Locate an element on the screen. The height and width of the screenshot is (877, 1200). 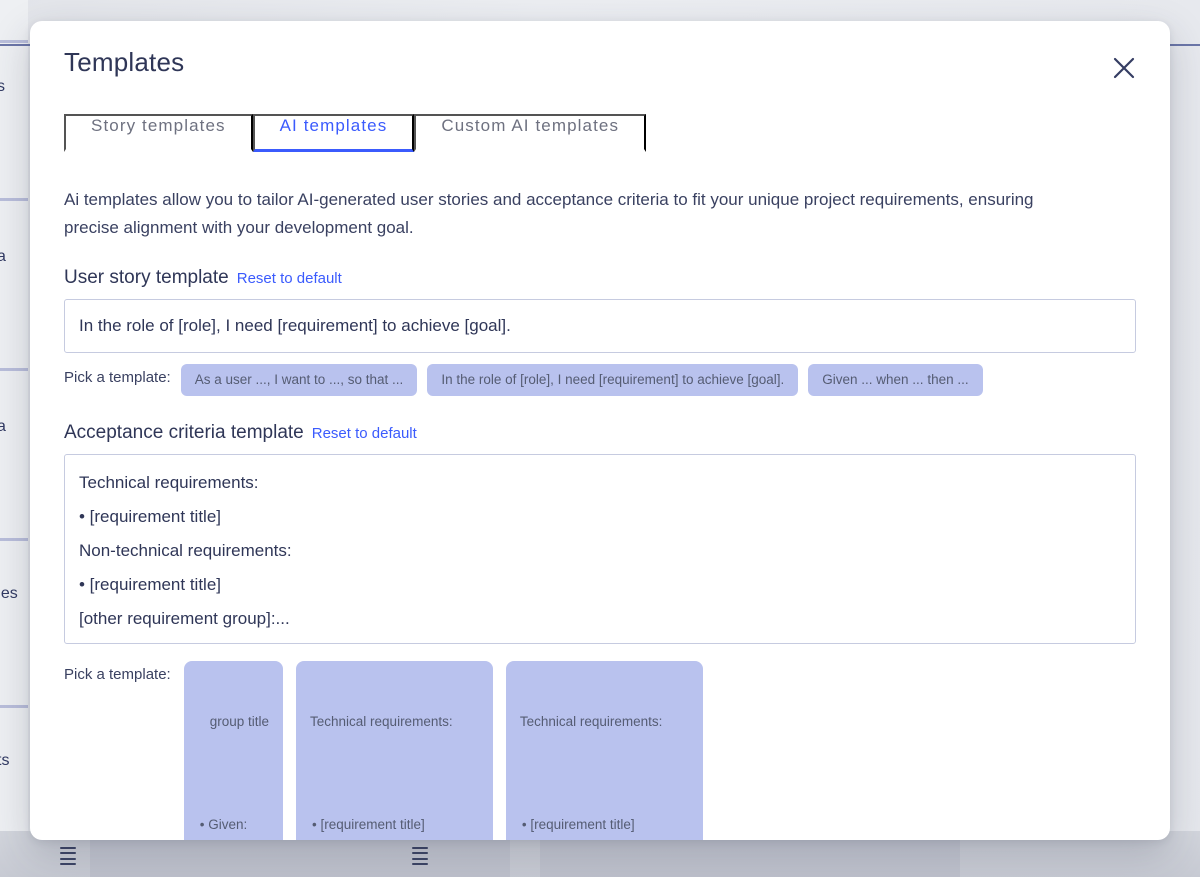
tab-ai-templates: AI templates is located at coordinates (333, 133).